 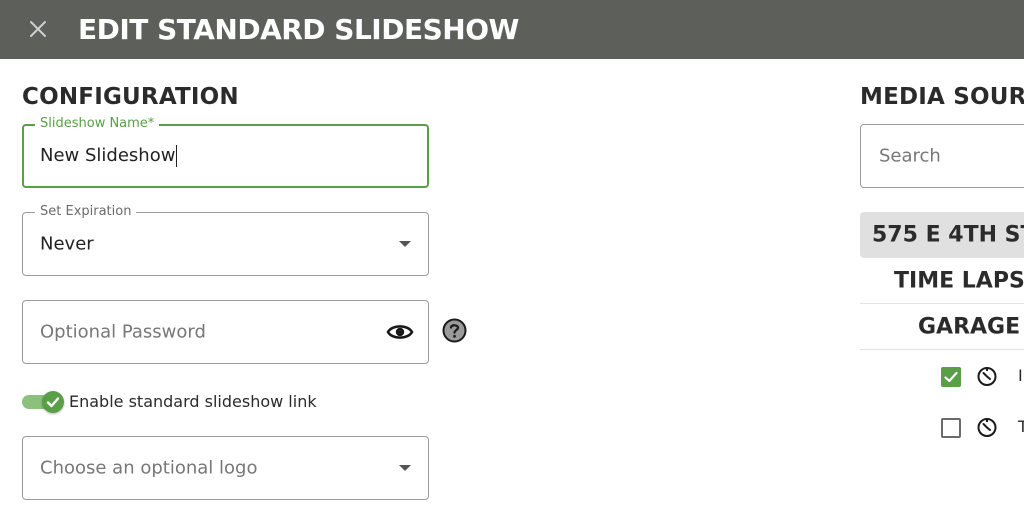 I want to click on tree-item-label: TIME LAPSE, so click(x=959, y=281).